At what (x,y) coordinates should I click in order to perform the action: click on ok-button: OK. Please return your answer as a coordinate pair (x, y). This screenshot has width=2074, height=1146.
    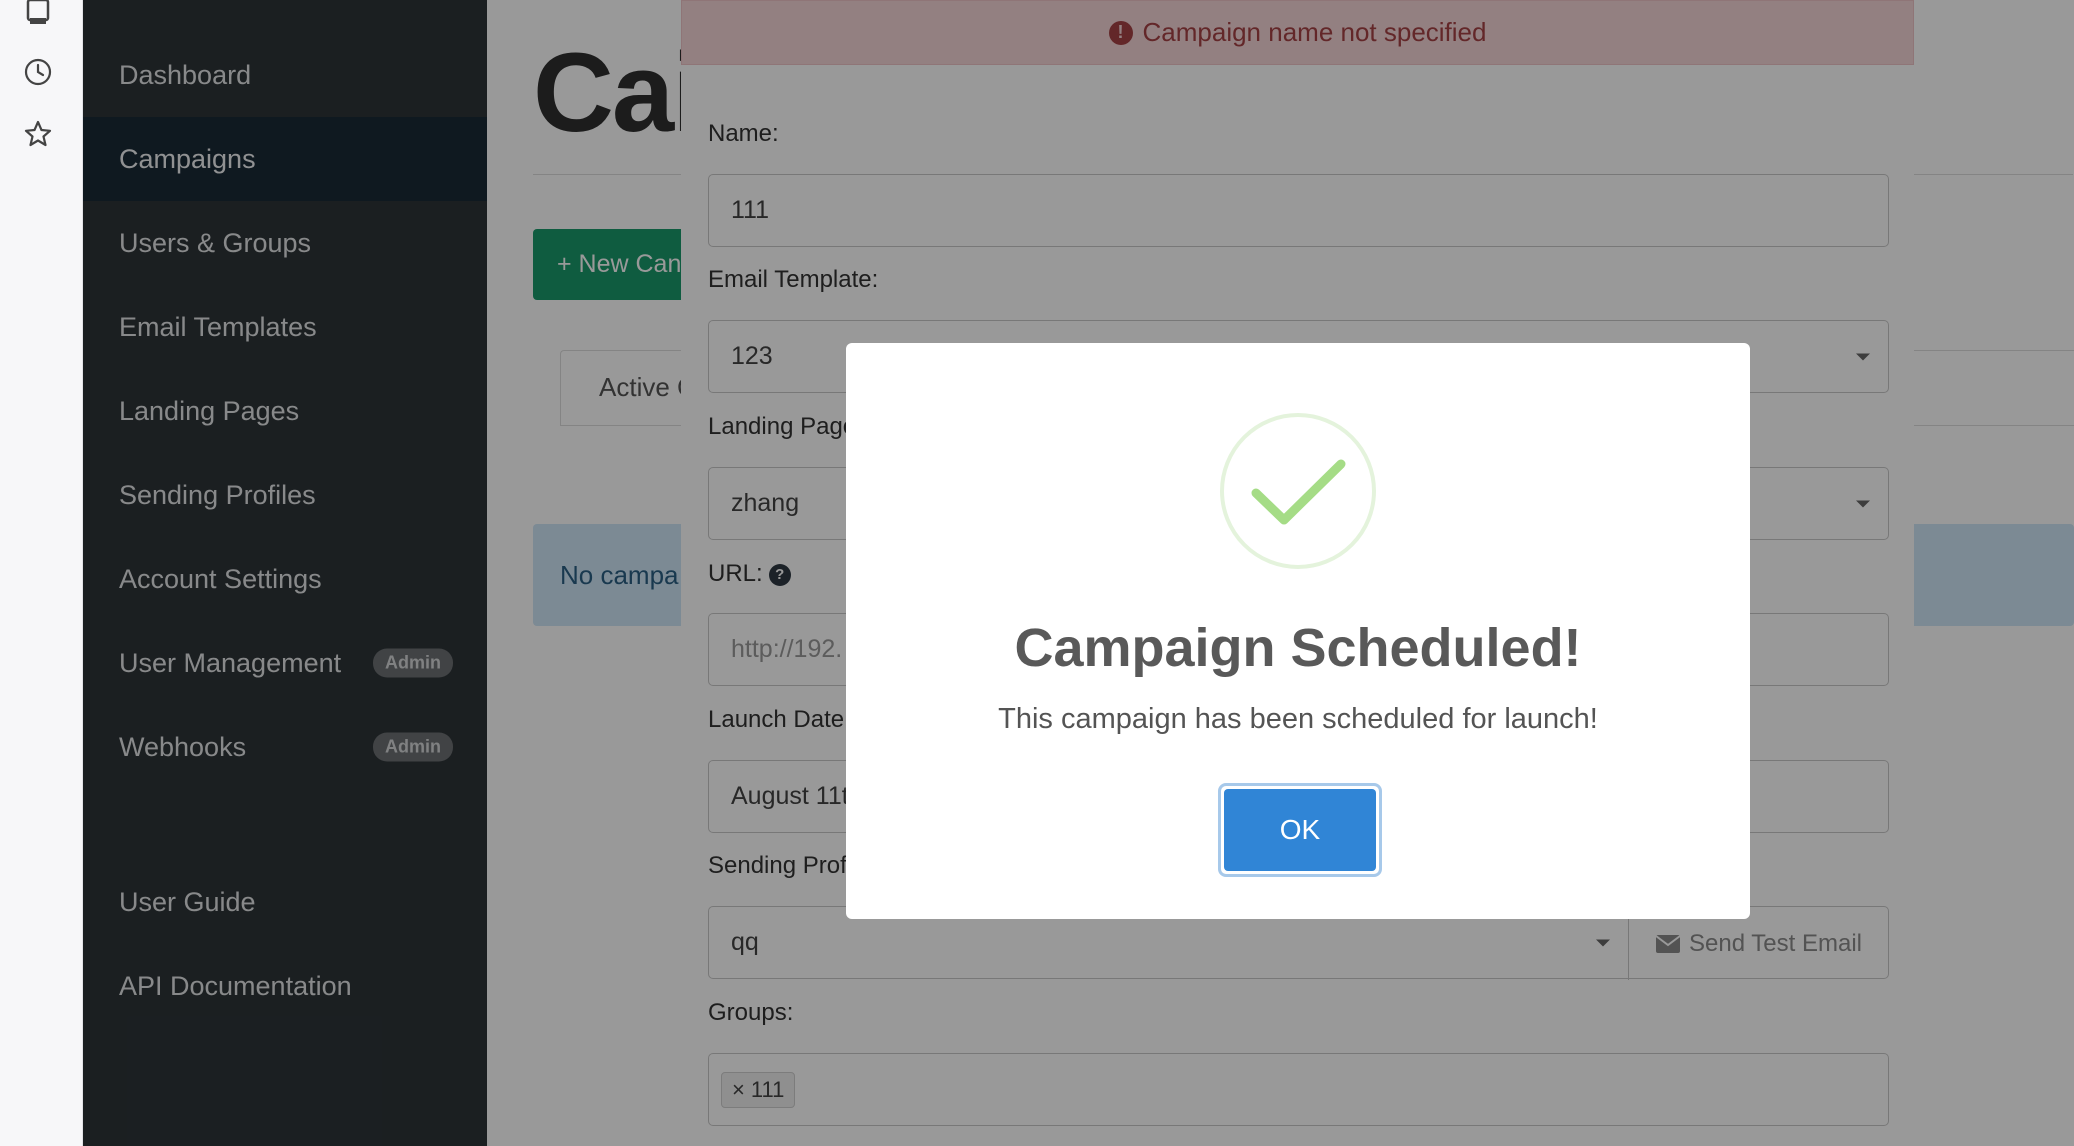
    Looking at the image, I should click on (1300, 830).